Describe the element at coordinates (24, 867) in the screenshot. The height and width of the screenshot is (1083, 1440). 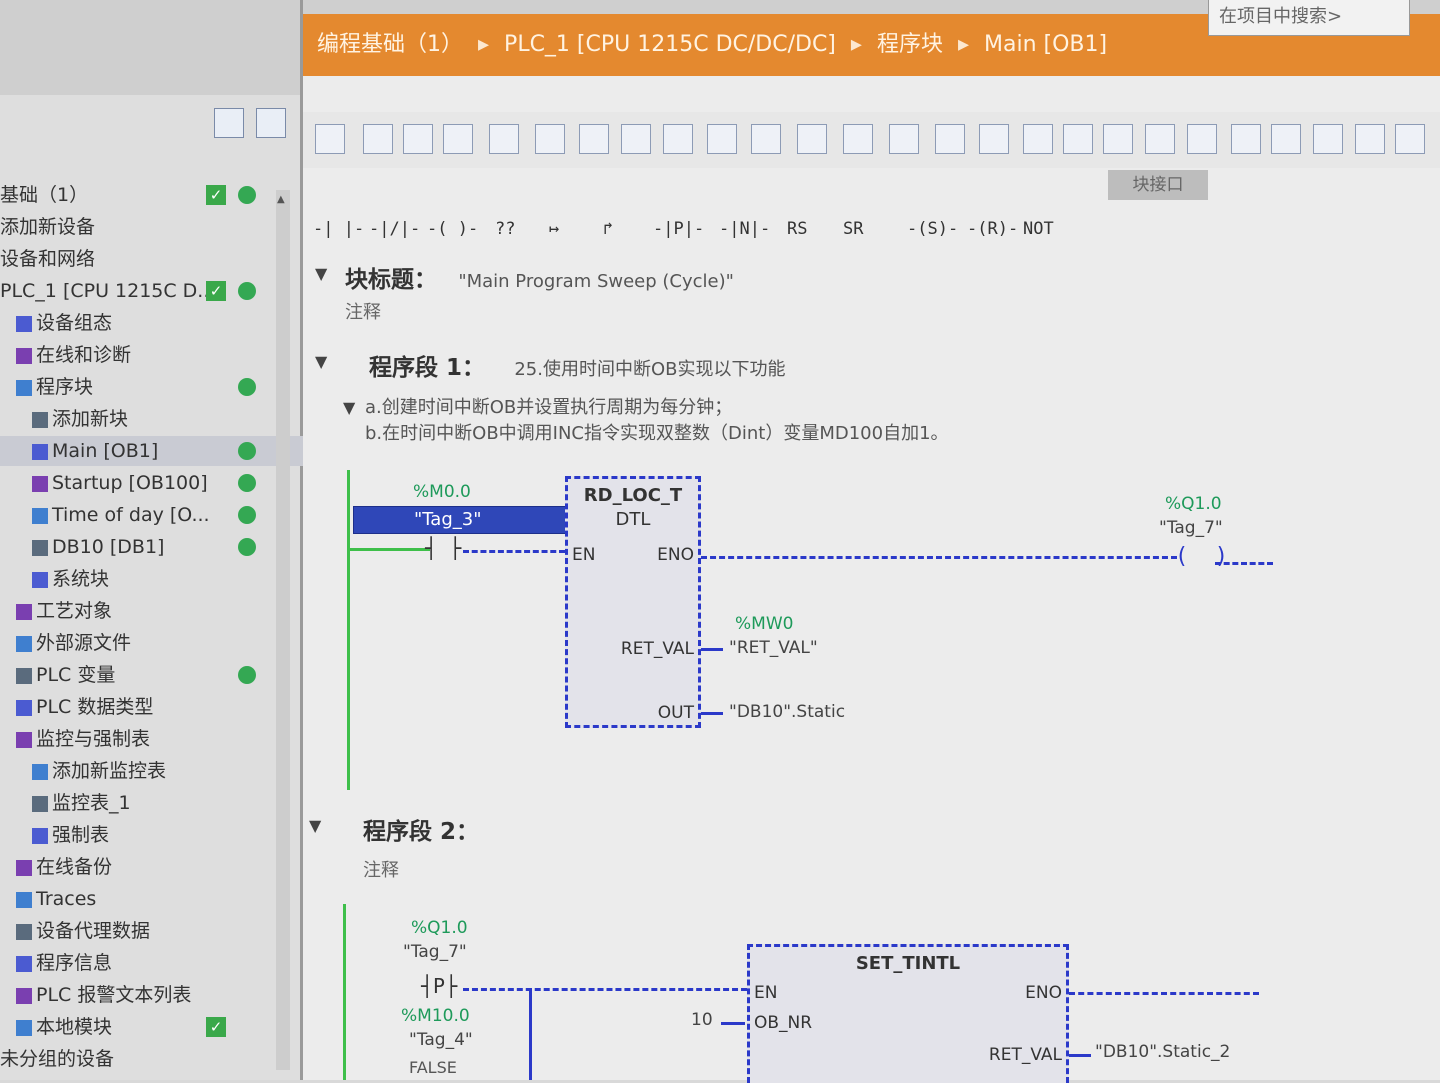
I see `tree-node-icon` at that location.